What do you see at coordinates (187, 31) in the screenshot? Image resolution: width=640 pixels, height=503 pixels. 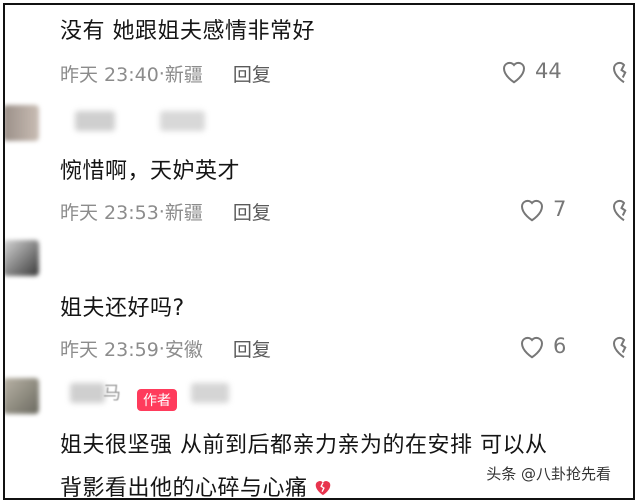 I see `comment-text: 没有 她跟姐夫感情非常好` at bounding box center [187, 31].